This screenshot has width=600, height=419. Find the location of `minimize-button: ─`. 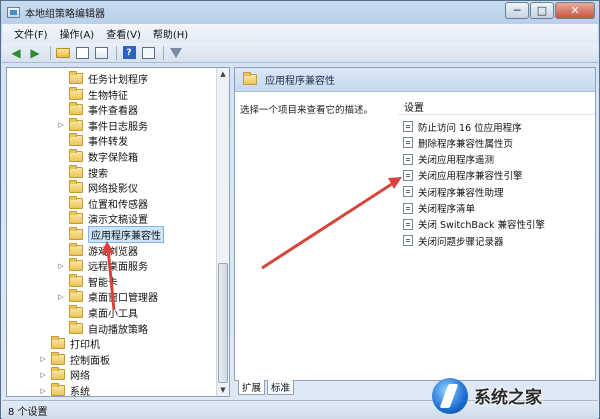

minimize-button: ─ is located at coordinates (517, 10).